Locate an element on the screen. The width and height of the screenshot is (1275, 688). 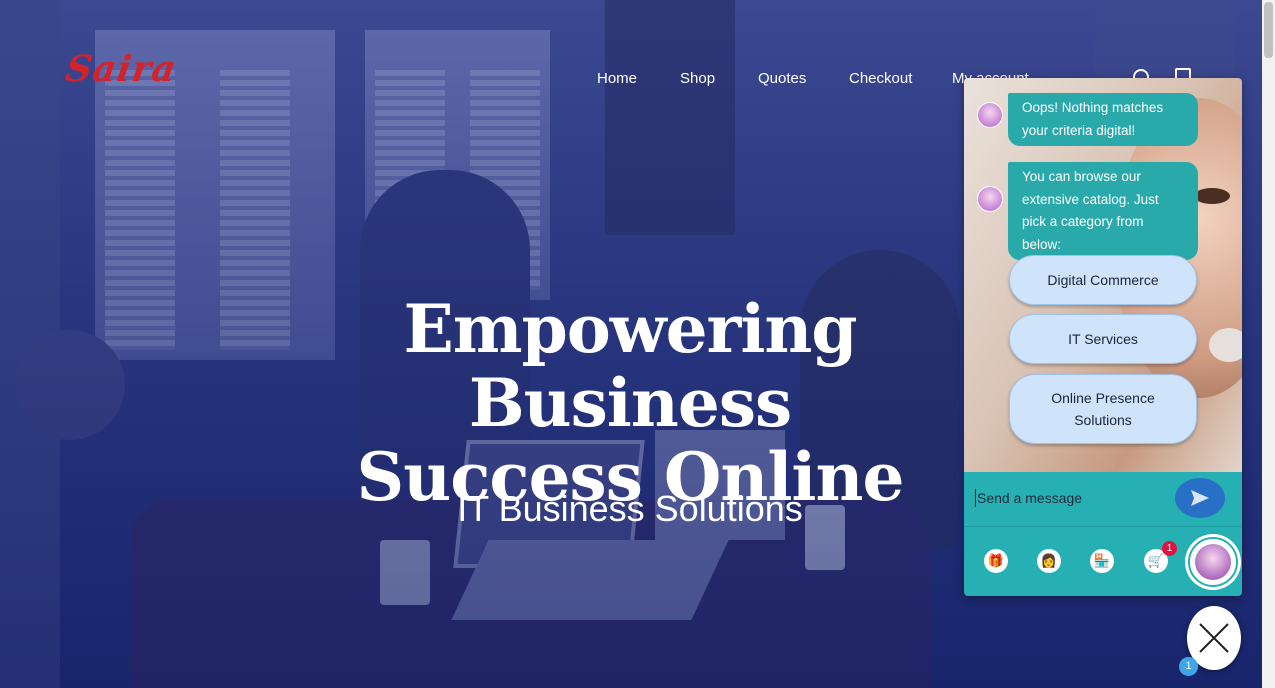
chat-input-bar: Send a message is located at coordinates (1103, 499).